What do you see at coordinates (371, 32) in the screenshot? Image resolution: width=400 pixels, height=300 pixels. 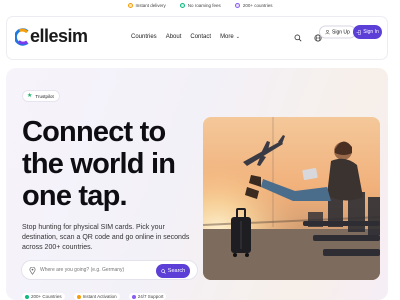 I see `sign-in-label: Sign In` at bounding box center [371, 32].